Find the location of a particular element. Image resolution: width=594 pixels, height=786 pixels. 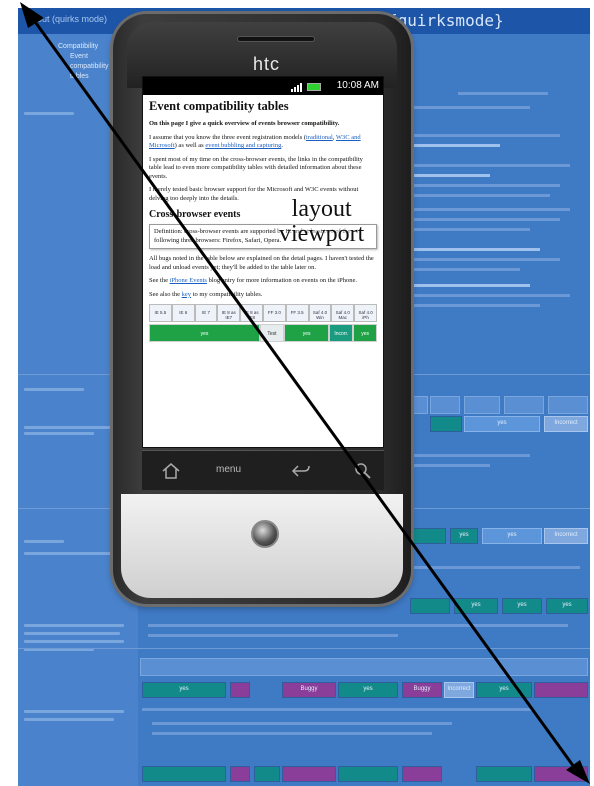

menu-button: menu is located at coordinates (228, 469).